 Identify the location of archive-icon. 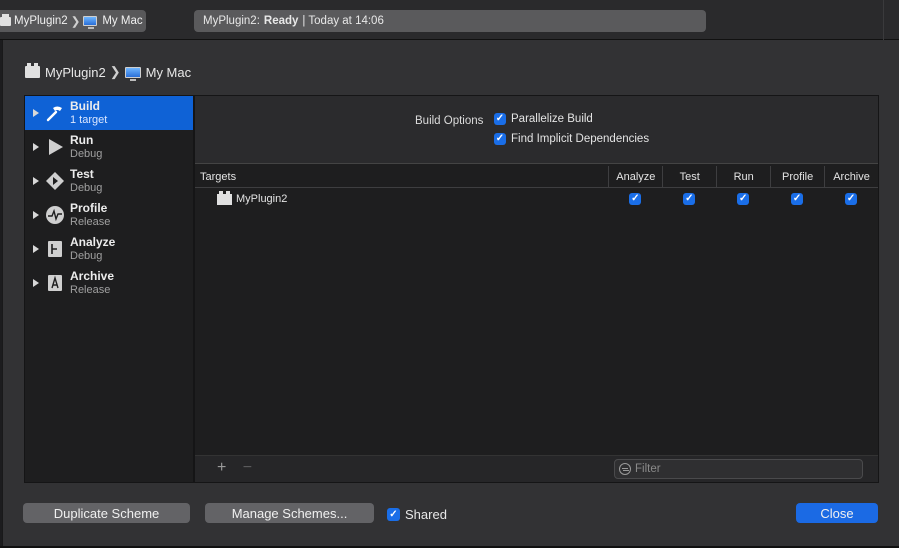
(55, 283).